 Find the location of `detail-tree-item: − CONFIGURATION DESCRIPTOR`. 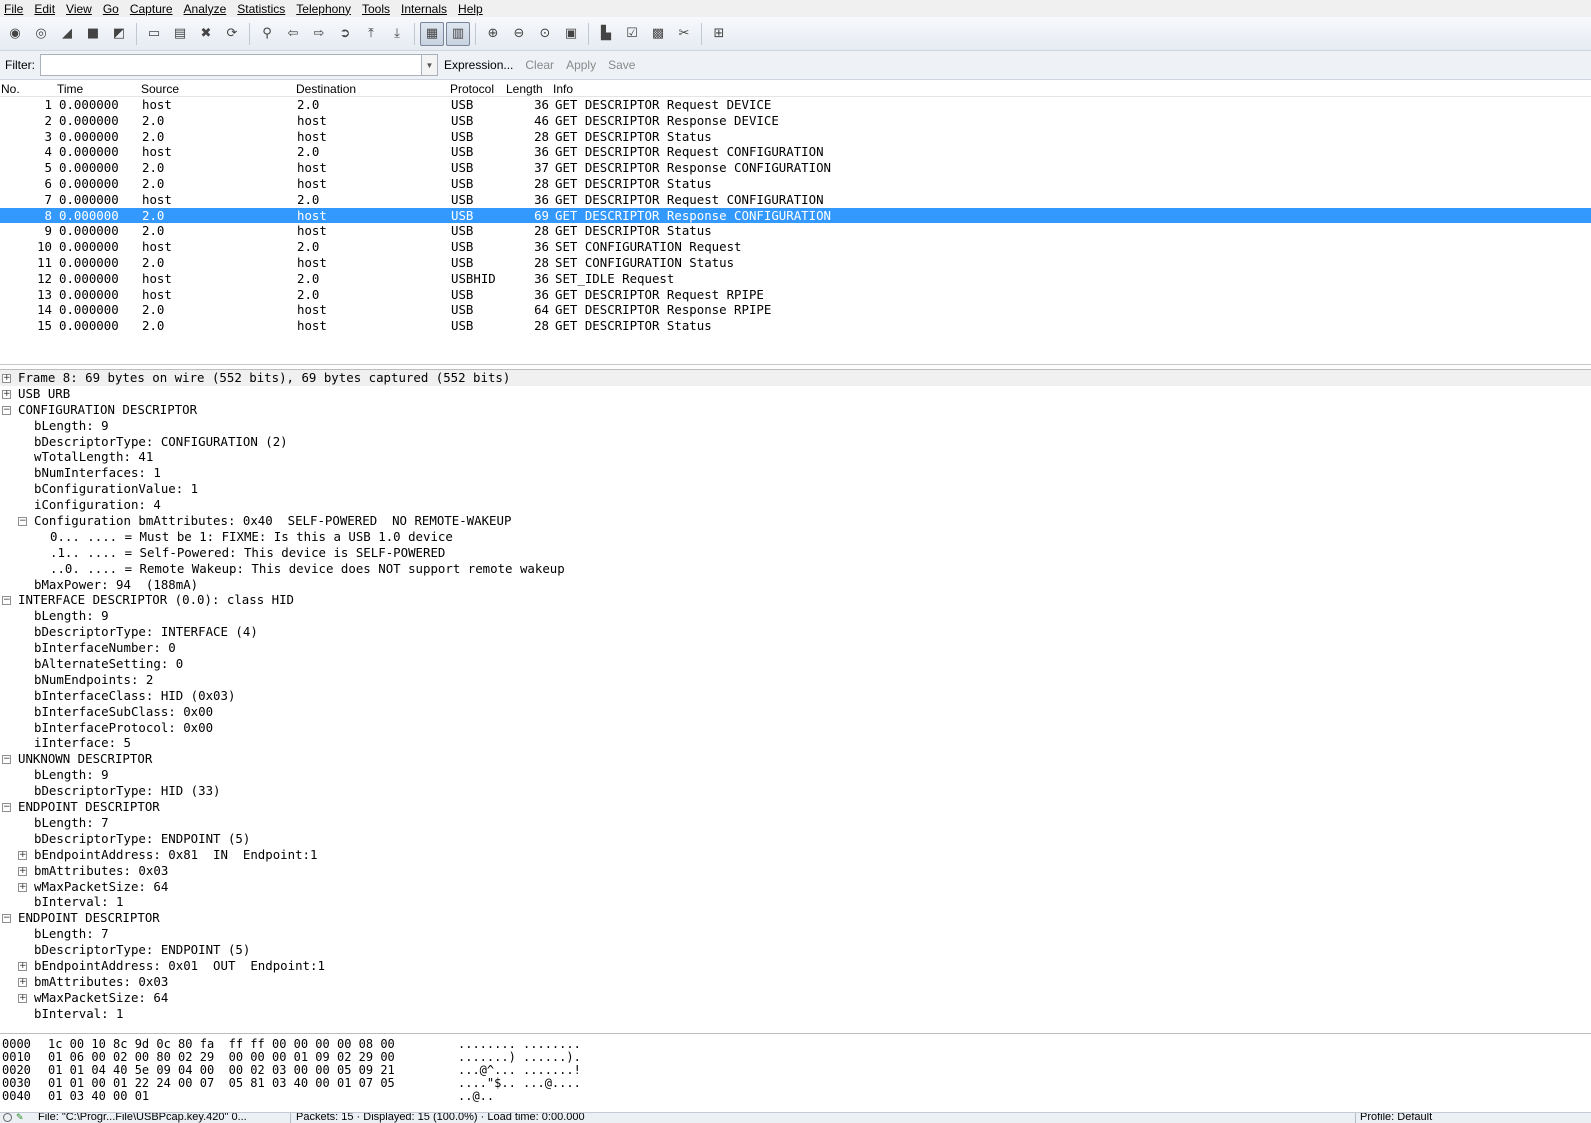

detail-tree-item: − CONFIGURATION DESCRIPTOR is located at coordinates (795, 410).